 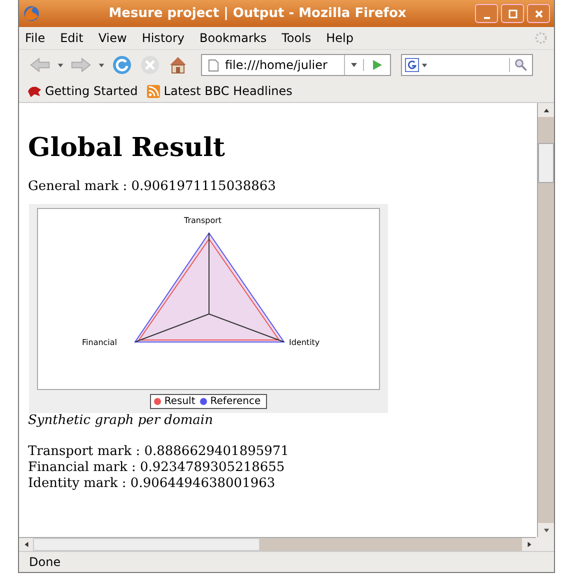 What do you see at coordinates (152, 484) in the screenshot?
I see `domain-mark-text: Identity mark : 0.9064494638001963` at bounding box center [152, 484].